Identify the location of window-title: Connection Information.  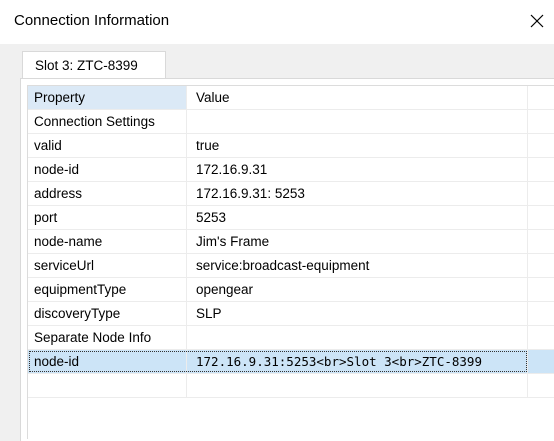
(92, 20).